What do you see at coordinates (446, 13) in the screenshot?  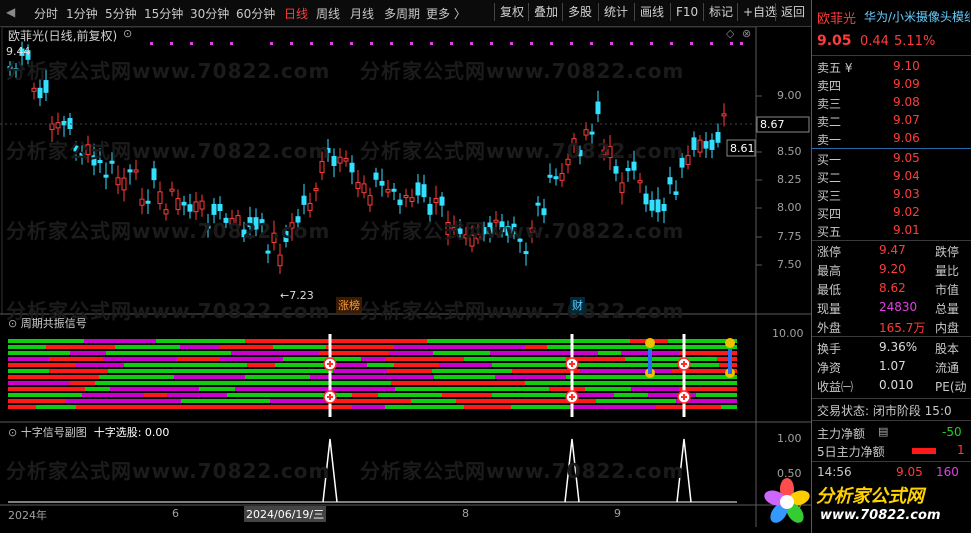 I see `tab-period-more: 更多 〉` at bounding box center [446, 13].